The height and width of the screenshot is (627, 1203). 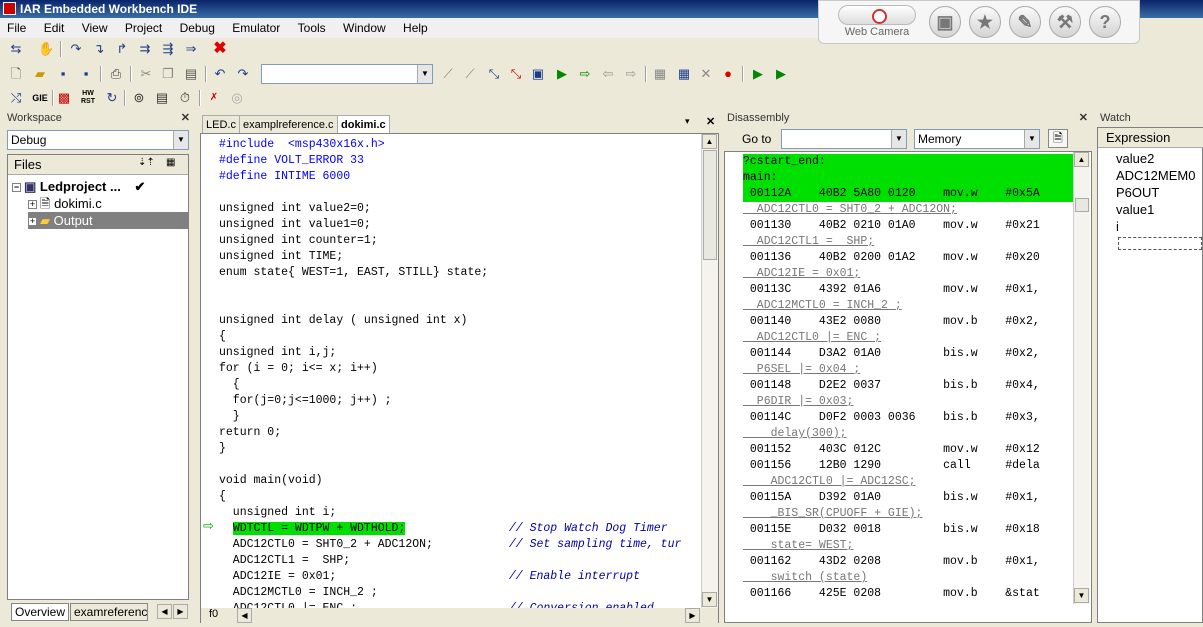 I want to click on find-combo: ▼, so click(x=347, y=74).